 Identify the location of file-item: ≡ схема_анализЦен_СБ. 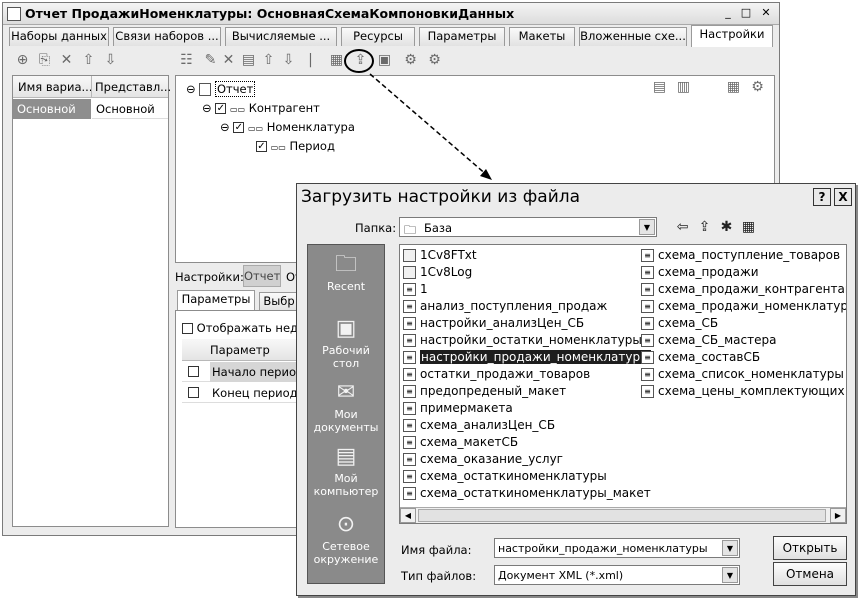
(478, 425).